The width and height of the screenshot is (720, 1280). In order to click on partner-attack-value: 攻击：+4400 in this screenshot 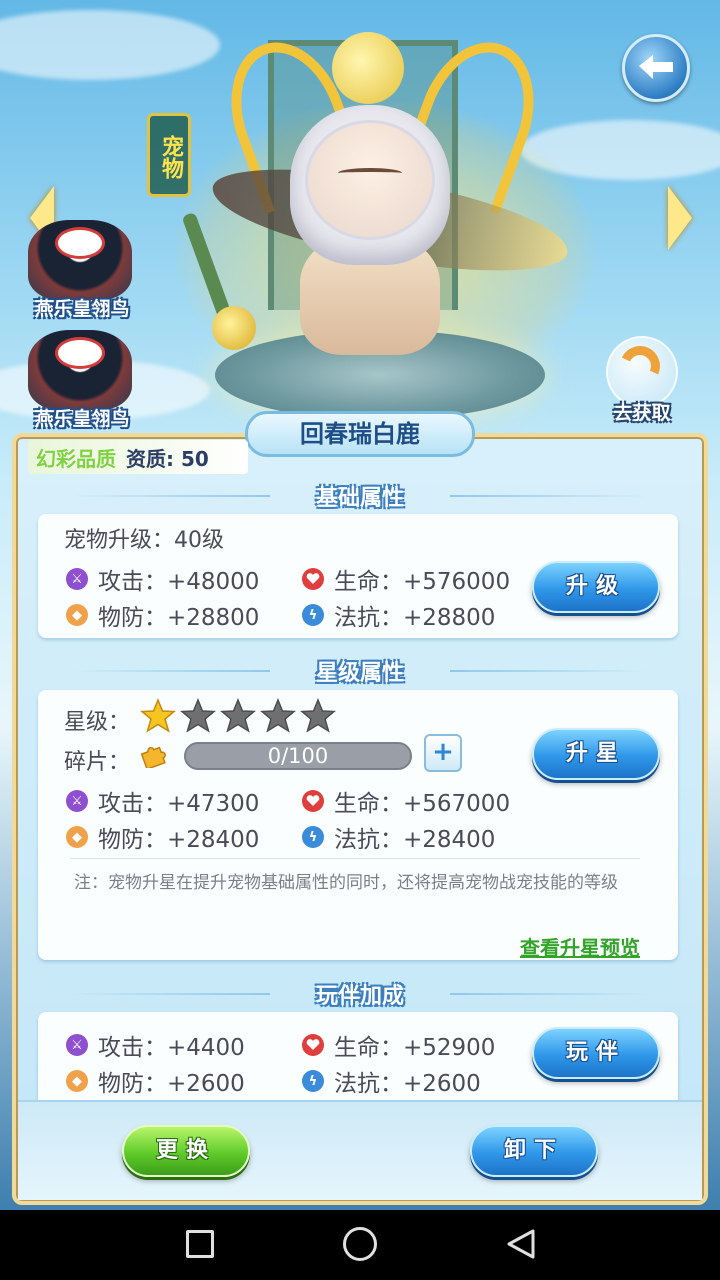, I will do `click(171, 1048)`.